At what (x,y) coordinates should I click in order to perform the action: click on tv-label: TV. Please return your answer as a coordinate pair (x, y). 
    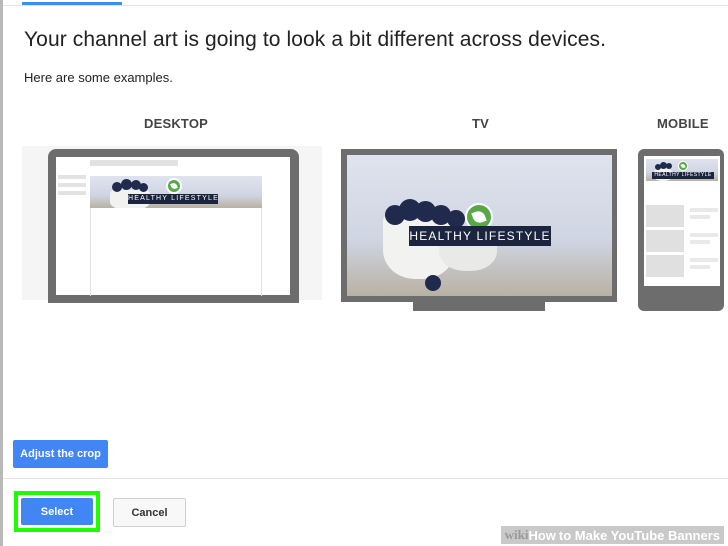
    Looking at the image, I should click on (481, 123).